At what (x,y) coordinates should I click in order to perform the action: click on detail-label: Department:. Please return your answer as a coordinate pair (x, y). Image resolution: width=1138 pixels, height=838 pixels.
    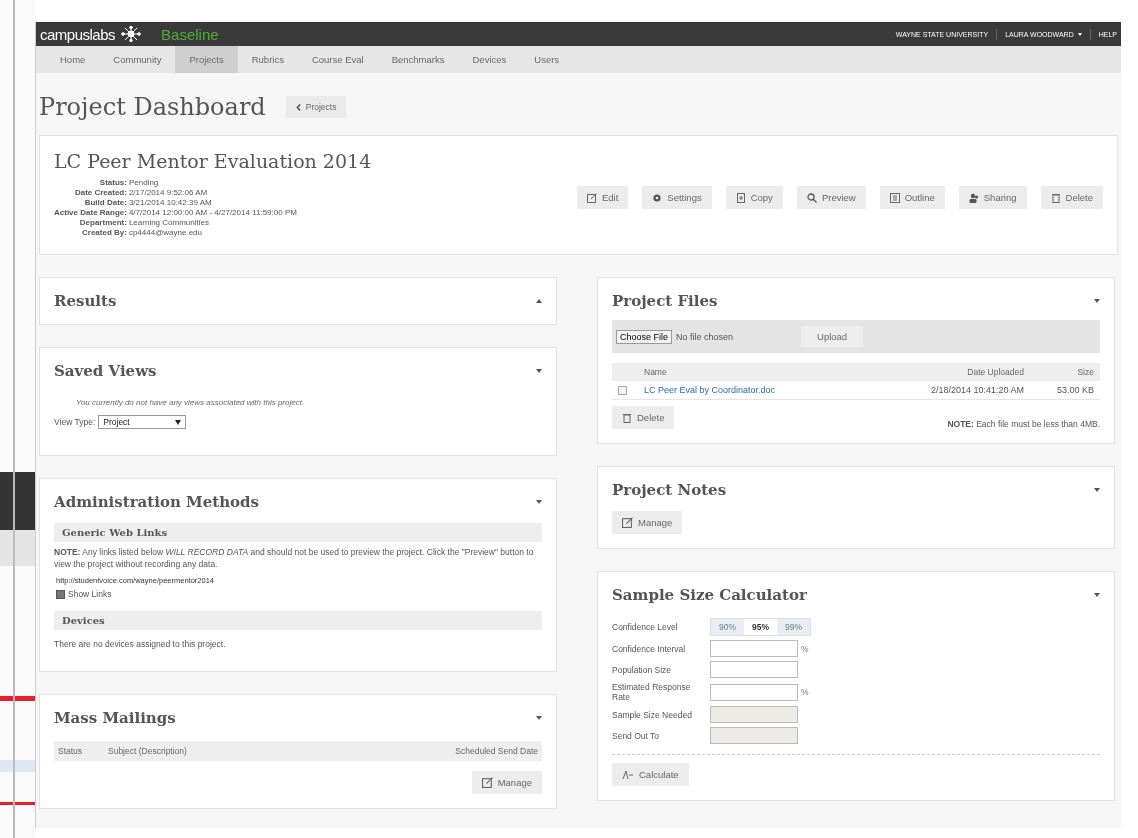
    Looking at the image, I should click on (102, 223).